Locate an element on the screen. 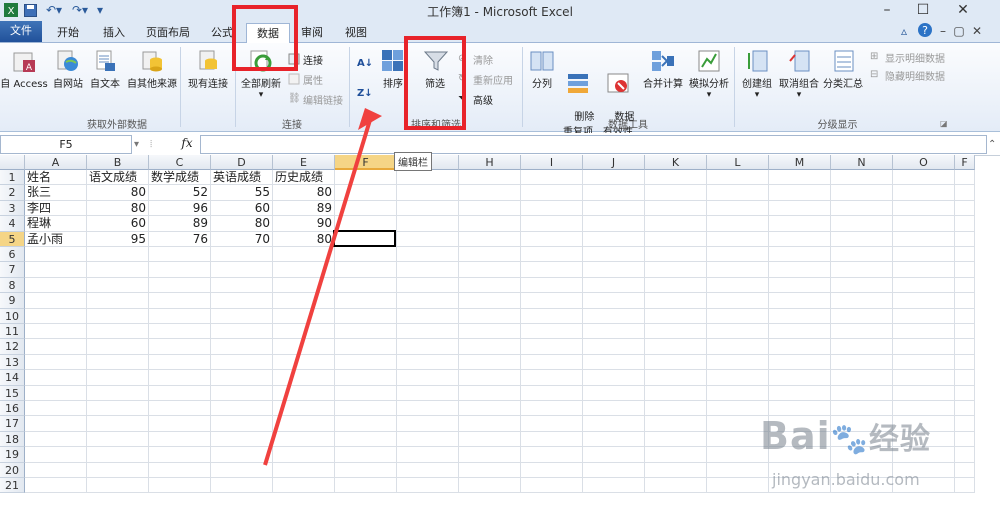 This screenshot has width=1000, height=505. annotation-arrow is located at coordinates (322, 287).